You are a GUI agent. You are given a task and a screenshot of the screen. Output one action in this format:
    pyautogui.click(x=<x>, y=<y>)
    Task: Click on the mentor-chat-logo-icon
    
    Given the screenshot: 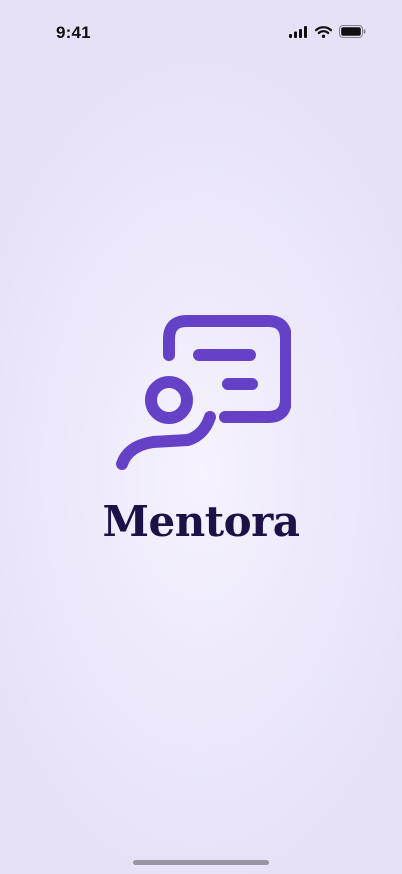 What is the action you would take?
    pyautogui.click(x=203, y=392)
    